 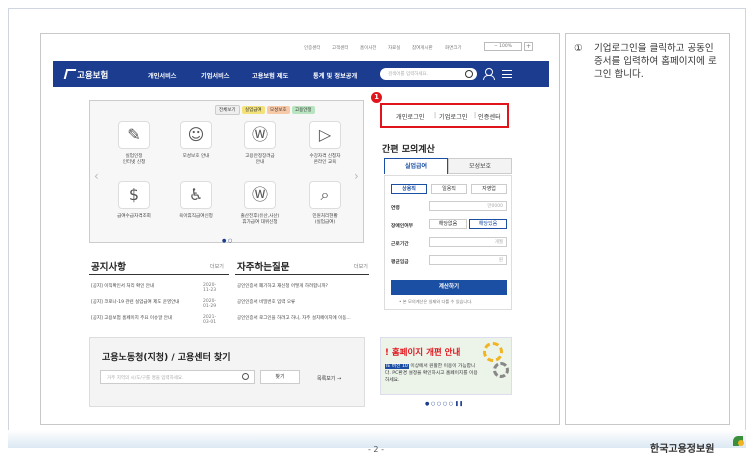 What do you see at coordinates (368, 48) in the screenshot?
I see `util-link-dictionary: 홈이사전` at bounding box center [368, 48].